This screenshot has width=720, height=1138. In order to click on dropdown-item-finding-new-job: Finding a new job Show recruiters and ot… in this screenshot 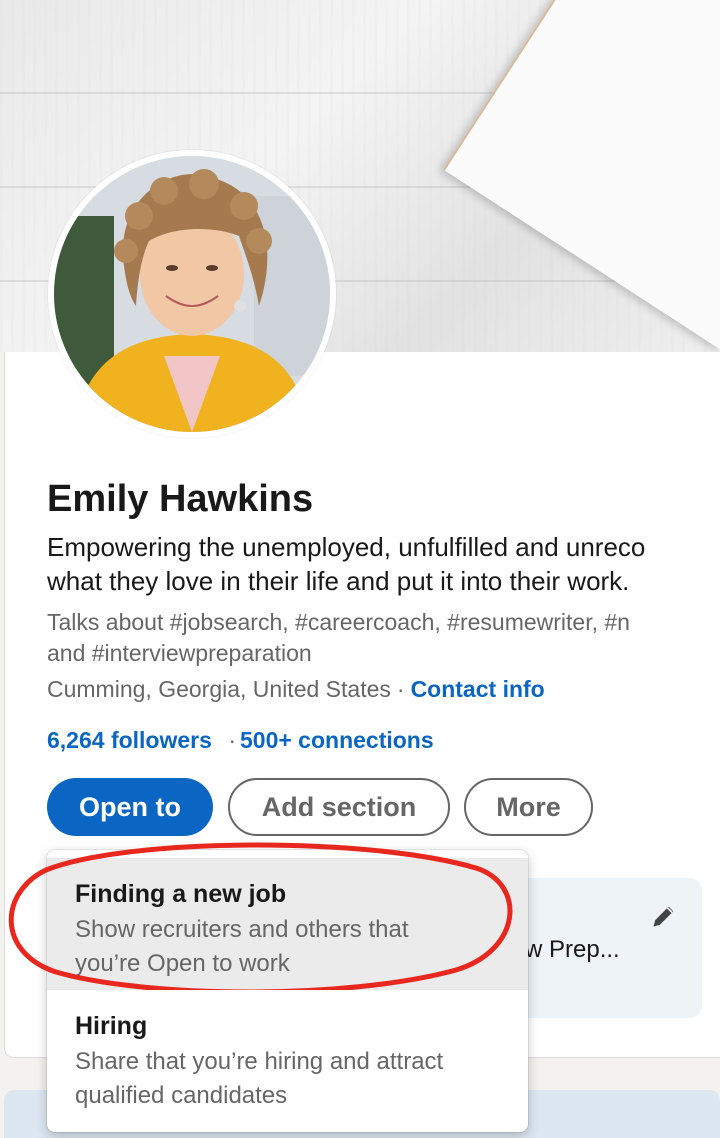, I will do `click(287, 924)`.